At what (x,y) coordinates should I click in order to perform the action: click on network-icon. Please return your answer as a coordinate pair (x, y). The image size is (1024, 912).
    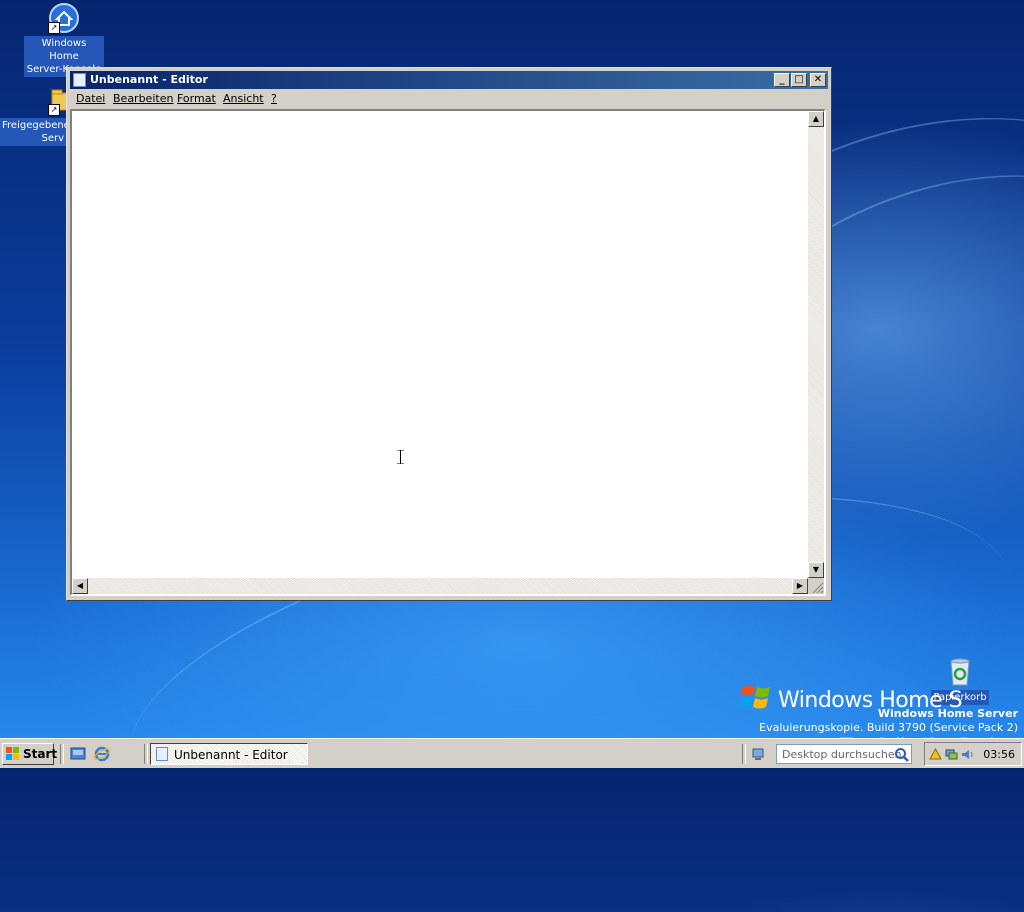
    Looking at the image, I should click on (758, 754).